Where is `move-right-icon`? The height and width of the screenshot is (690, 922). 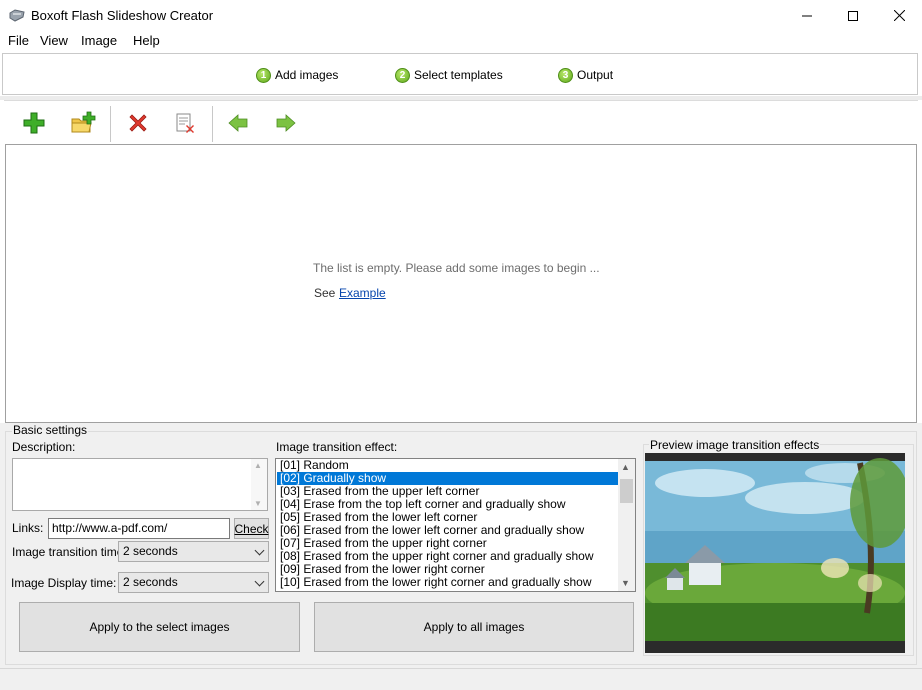
move-right-icon is located at coordinates (286, 123).